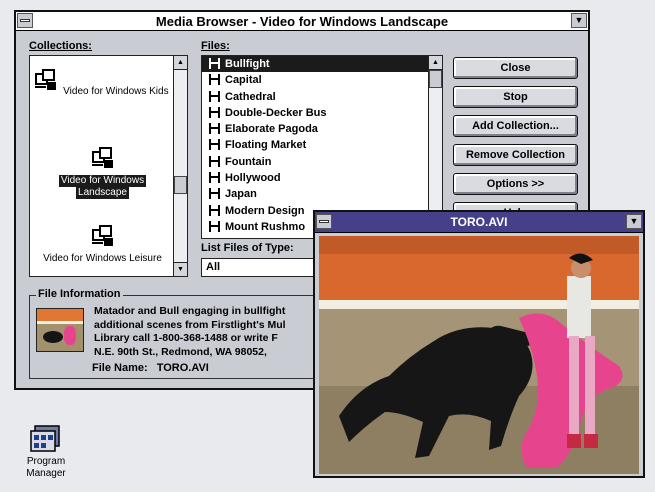 The image size is (655, 492). I want to click on file-list-item-label: Capital, so click(243, 80).